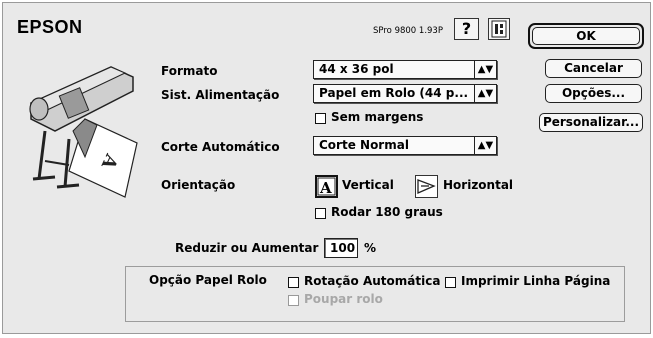  Describe the element at coordinates (293, 300) in the screenshot. I see `save-roll-checkbox` at that location.